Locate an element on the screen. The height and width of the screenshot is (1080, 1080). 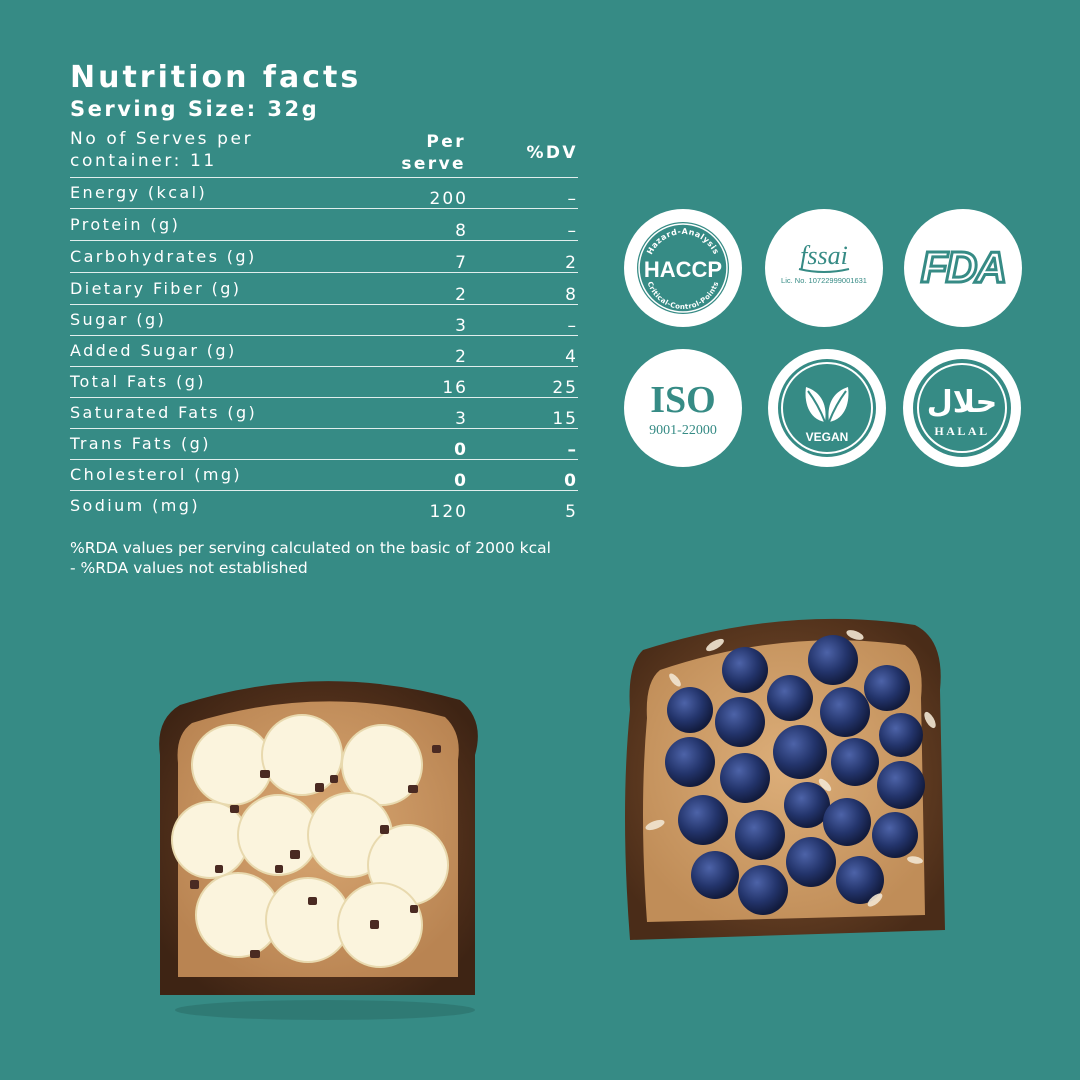
haccp-label: HACCP is located at coordinates (683, 269).